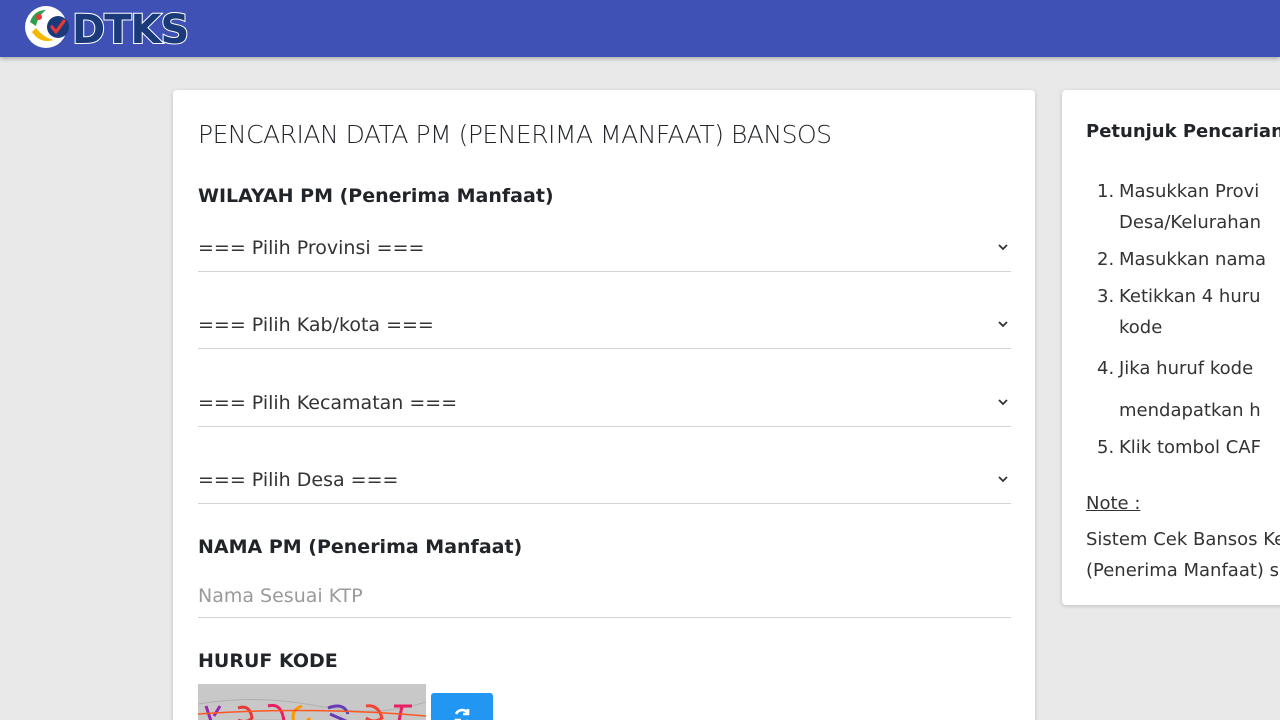  I want to click on list-item: 2. Masukkan nama, so click(1182, 259).